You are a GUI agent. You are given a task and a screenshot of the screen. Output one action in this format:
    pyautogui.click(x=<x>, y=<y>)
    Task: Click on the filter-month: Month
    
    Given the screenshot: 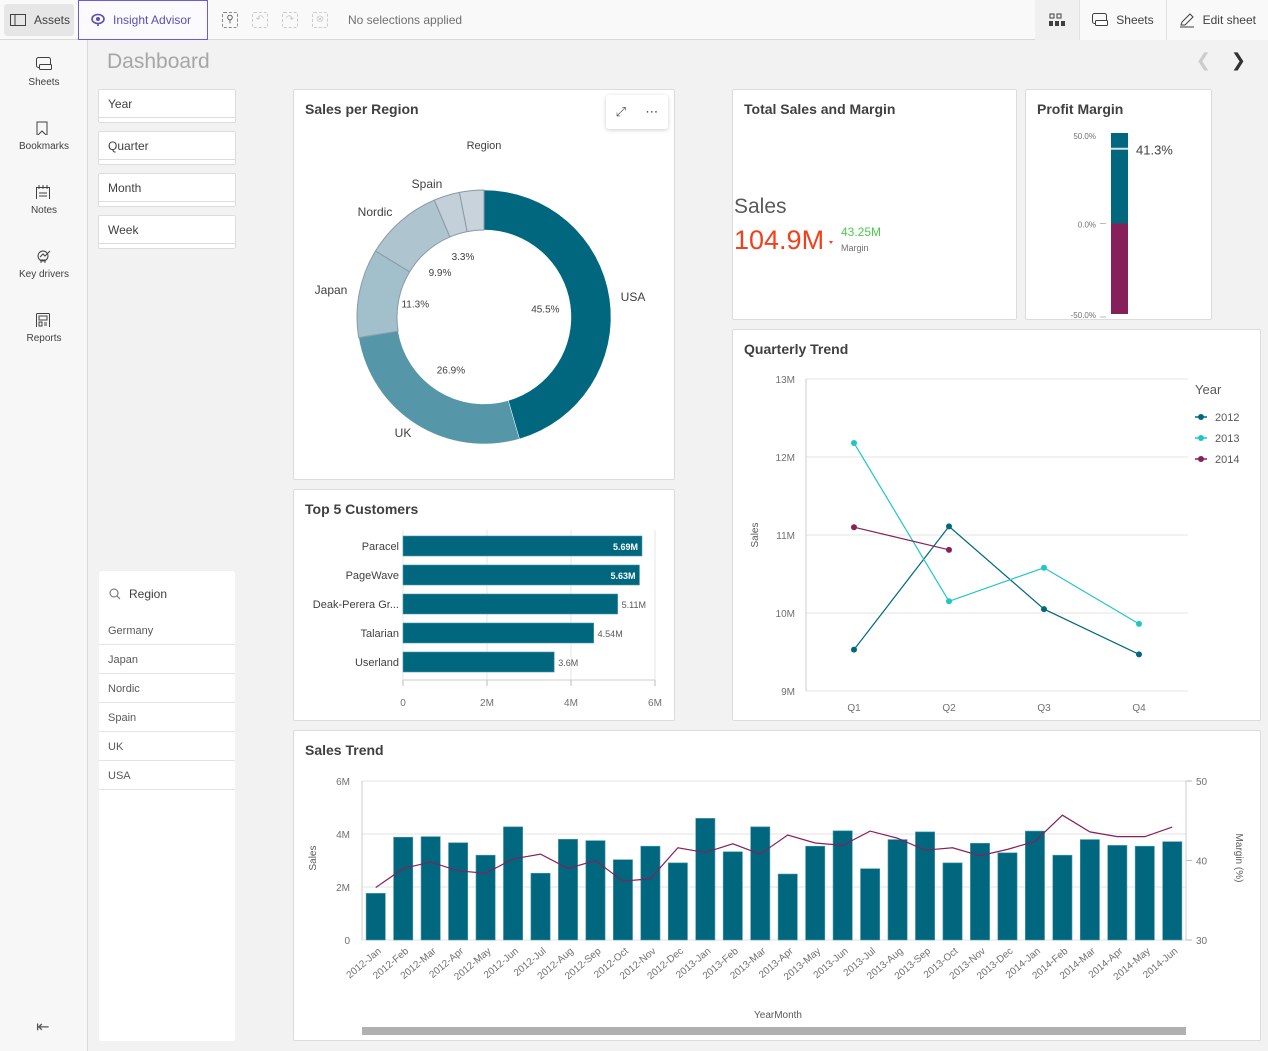 What is the action you would take?
    pyautogui.click(x=167, y=190)
    